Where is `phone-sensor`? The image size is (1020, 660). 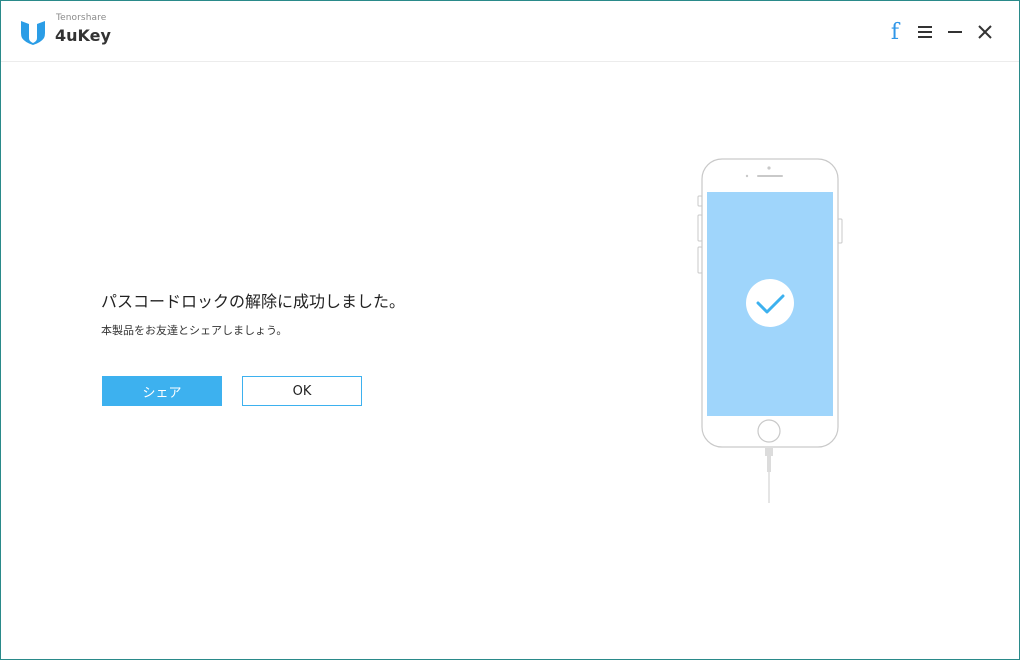 phone-sensor is located at coordinates (747, 176).